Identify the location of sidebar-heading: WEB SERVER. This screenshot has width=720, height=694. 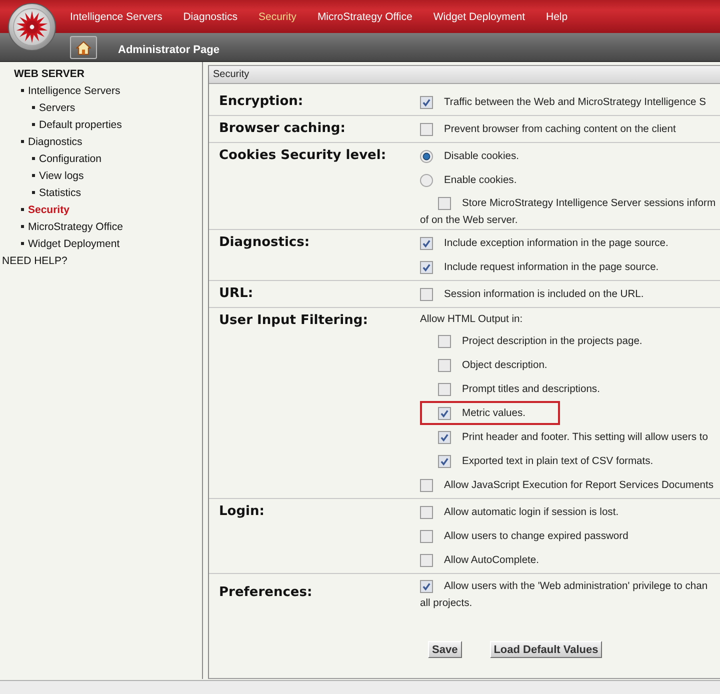
(49, 74).